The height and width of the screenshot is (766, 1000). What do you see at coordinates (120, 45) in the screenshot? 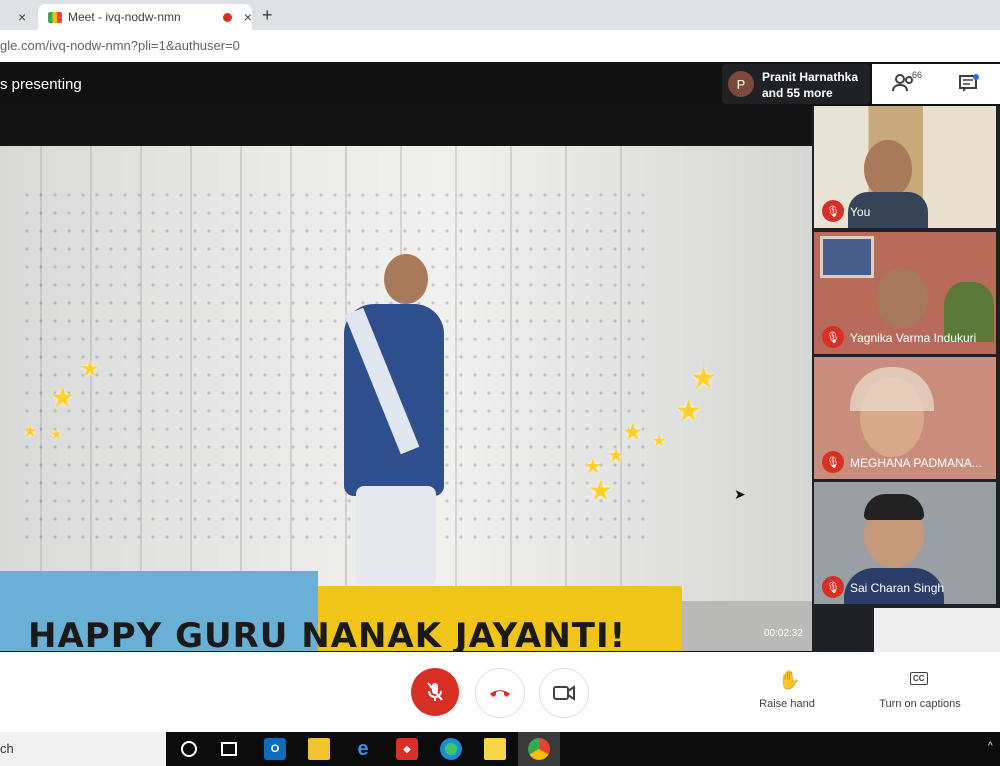
I see `url-text: gle.com/ivq-nodw-nmn?pli=1&authuser=0` at bounding box center [120, 45].